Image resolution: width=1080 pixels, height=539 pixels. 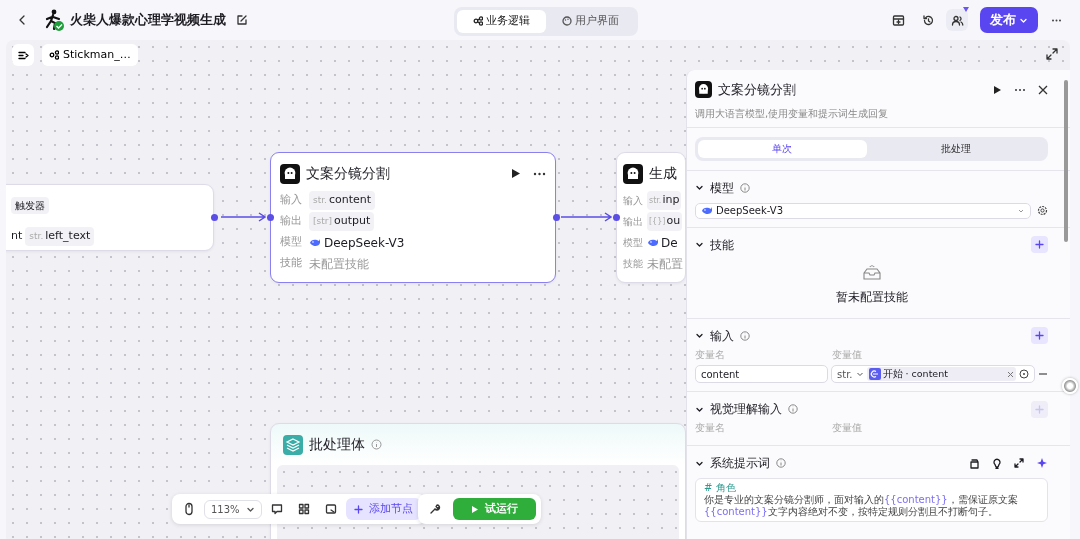 What do you see at coordinates (435, 509) in the screenshot?
I see `wrench-icon` at bounding box center [435, 509].